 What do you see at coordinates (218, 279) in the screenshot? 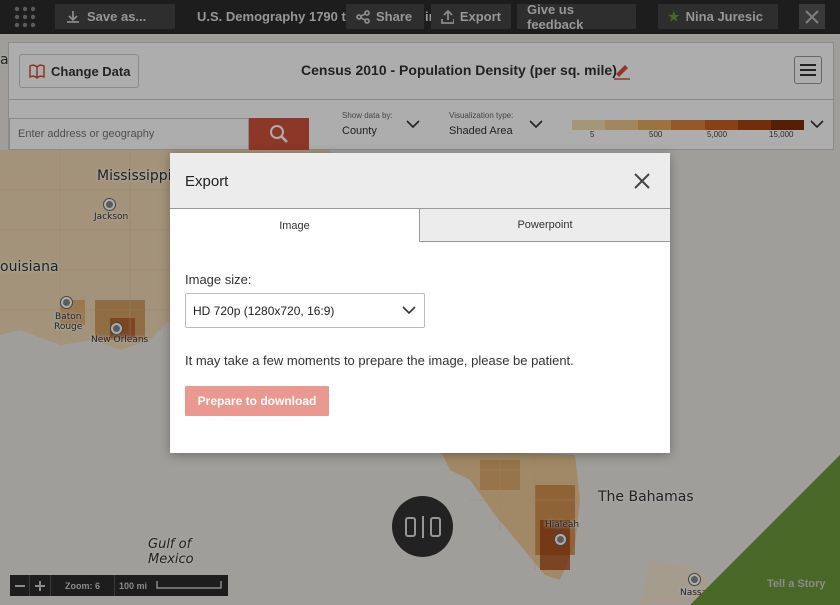
I see `image-size-label: Image size:` at bounding box center [218, 279].